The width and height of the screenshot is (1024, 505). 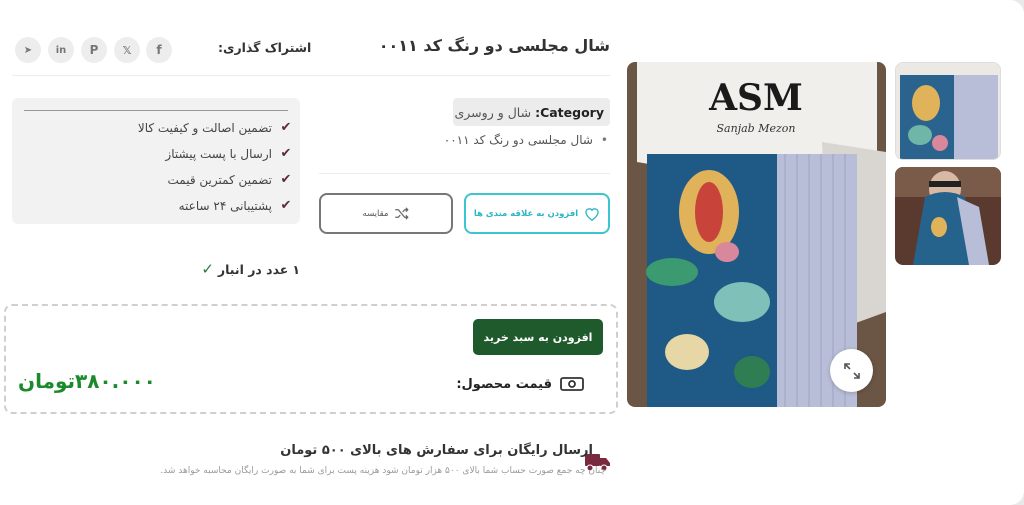 What do you see at coordinates (526, 140) in the screenshot?
I see `product-feature-item: شال مجلسی دو رنگ کد ۰۰۱۱` at bounding box center [526, 140].